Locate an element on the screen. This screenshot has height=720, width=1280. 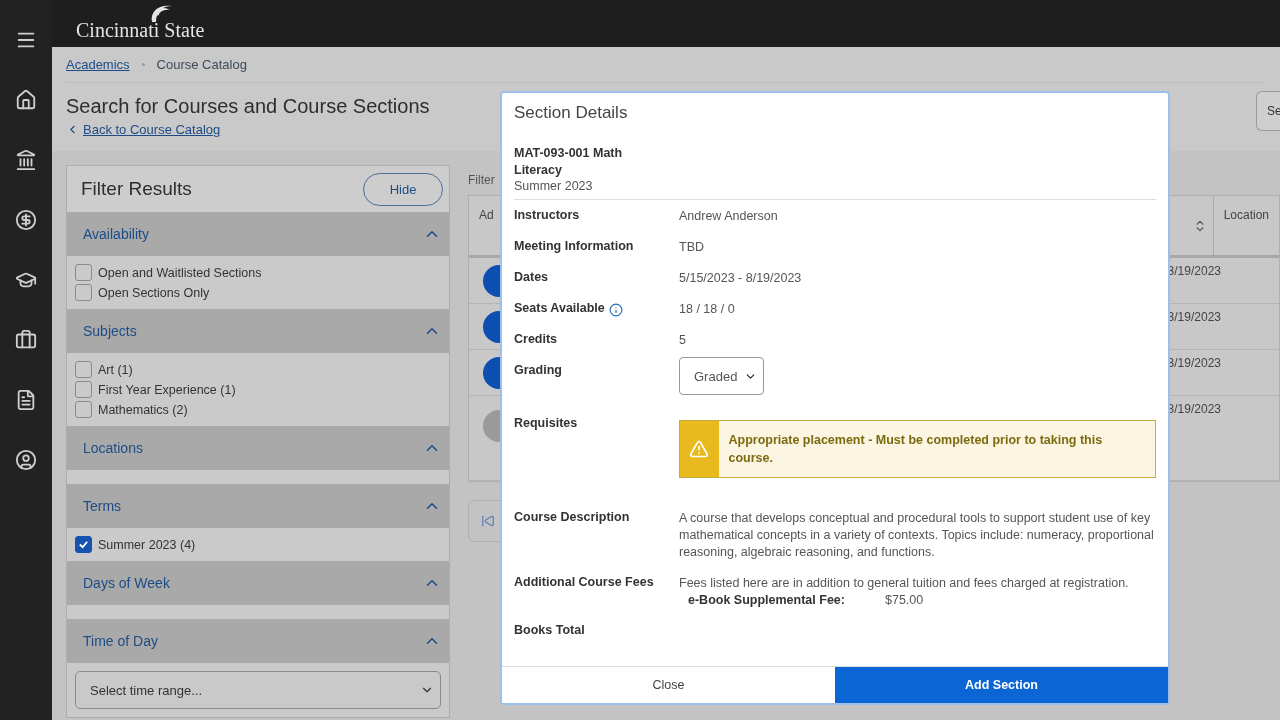
back-link: Back to Course Catalog is located at coordinates (143, 129).